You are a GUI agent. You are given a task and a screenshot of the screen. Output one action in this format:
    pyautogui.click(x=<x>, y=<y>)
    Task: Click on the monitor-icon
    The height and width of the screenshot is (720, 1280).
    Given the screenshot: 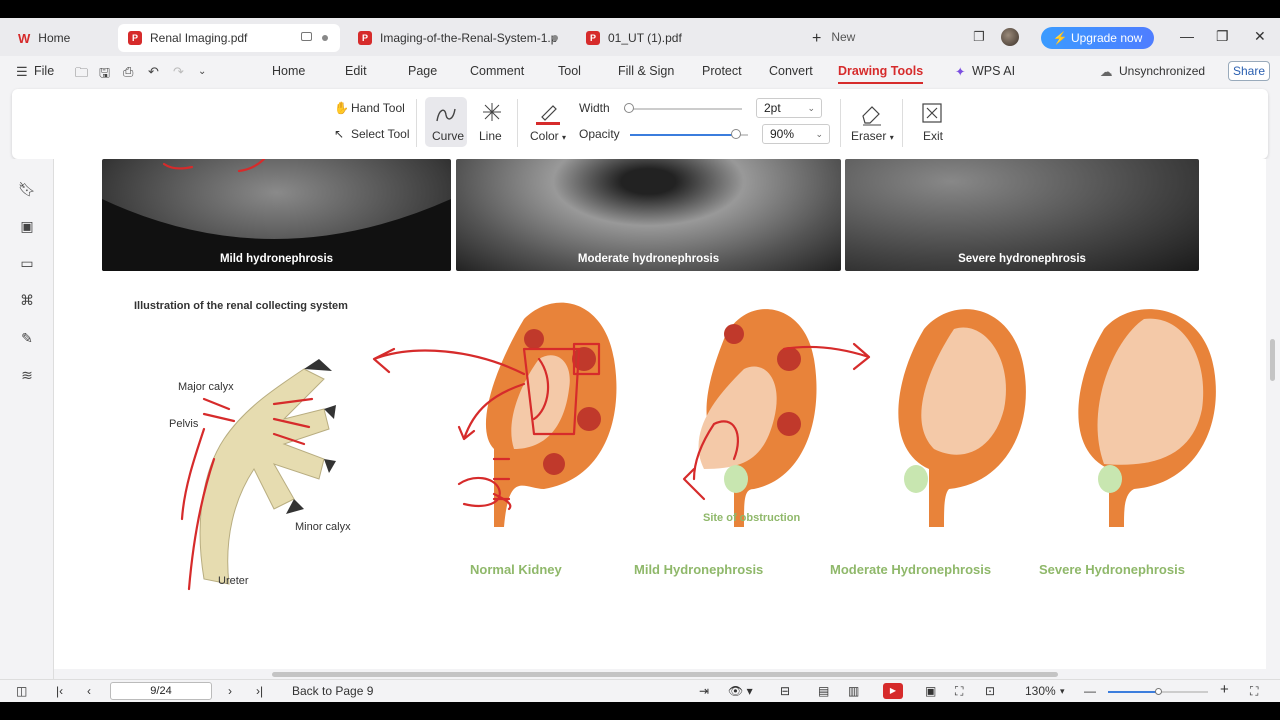 What is the action you would take?
    pyautogui.click(x=306, y=36)
    